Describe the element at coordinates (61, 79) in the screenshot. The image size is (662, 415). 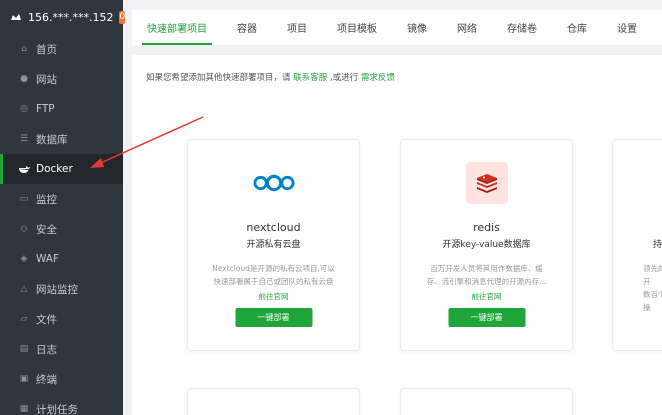
I see `sidebar-item-website: ● 网站` at that location.